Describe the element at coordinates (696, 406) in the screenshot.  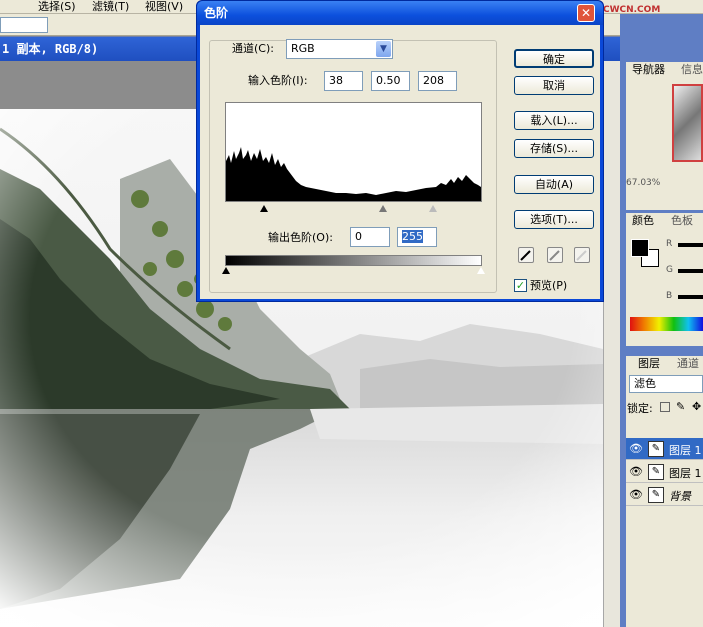
I see `lock-move-icon: ✥` at that location.